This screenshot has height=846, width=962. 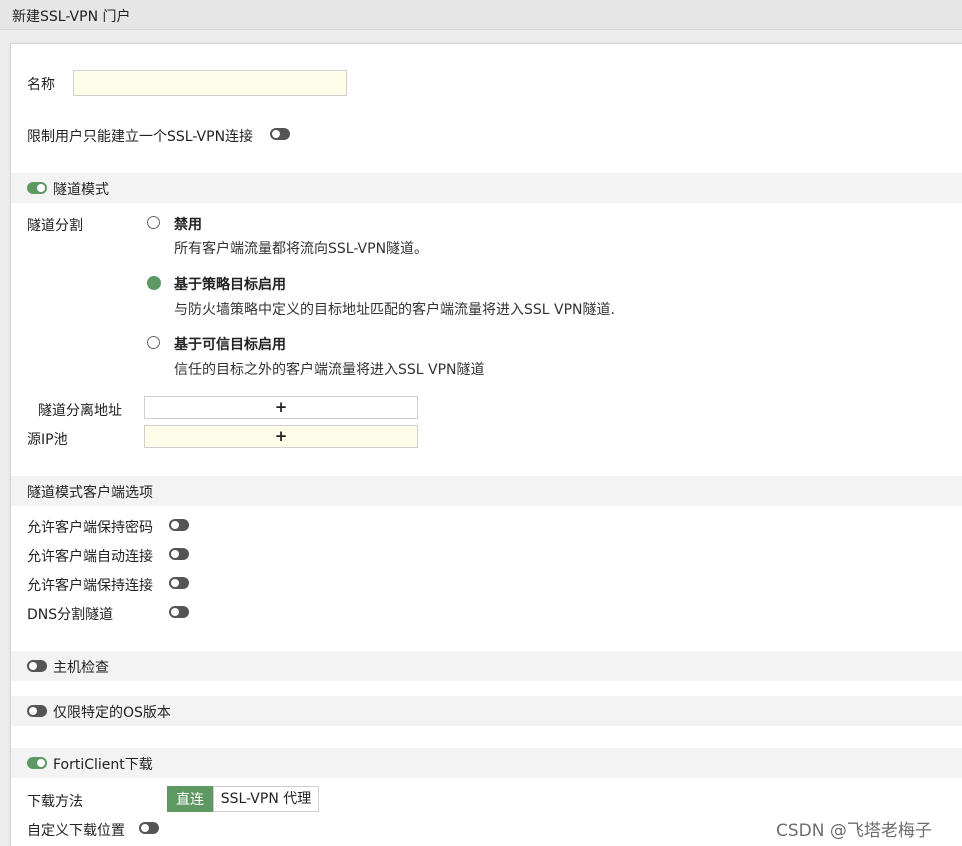 What do you see at coordinates (90, 586) in the screenshot?
I see `client-keep-alive-label: 允许客户端保持连接` at bounding box center [90, 586].